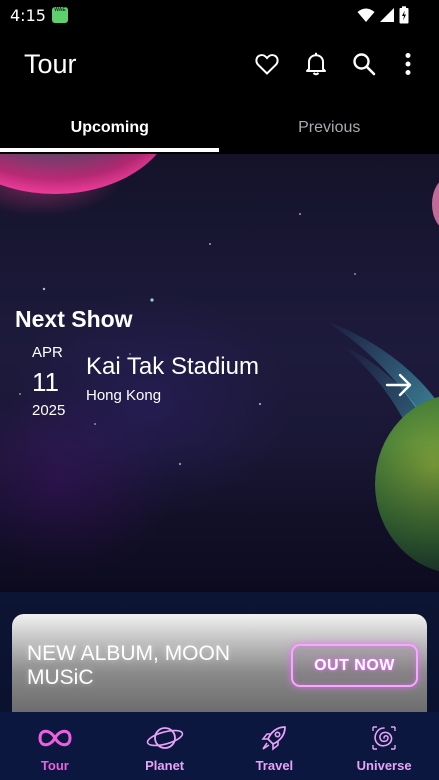  I want to click on wifi-icon, so click(366, 15).